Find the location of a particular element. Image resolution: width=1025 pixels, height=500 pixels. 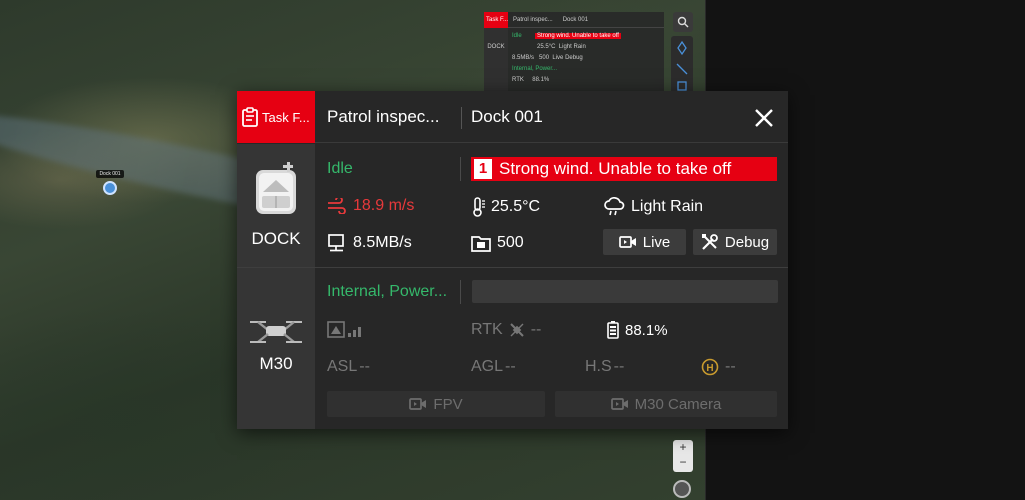

signal-field is located at coordinates (344, 330).